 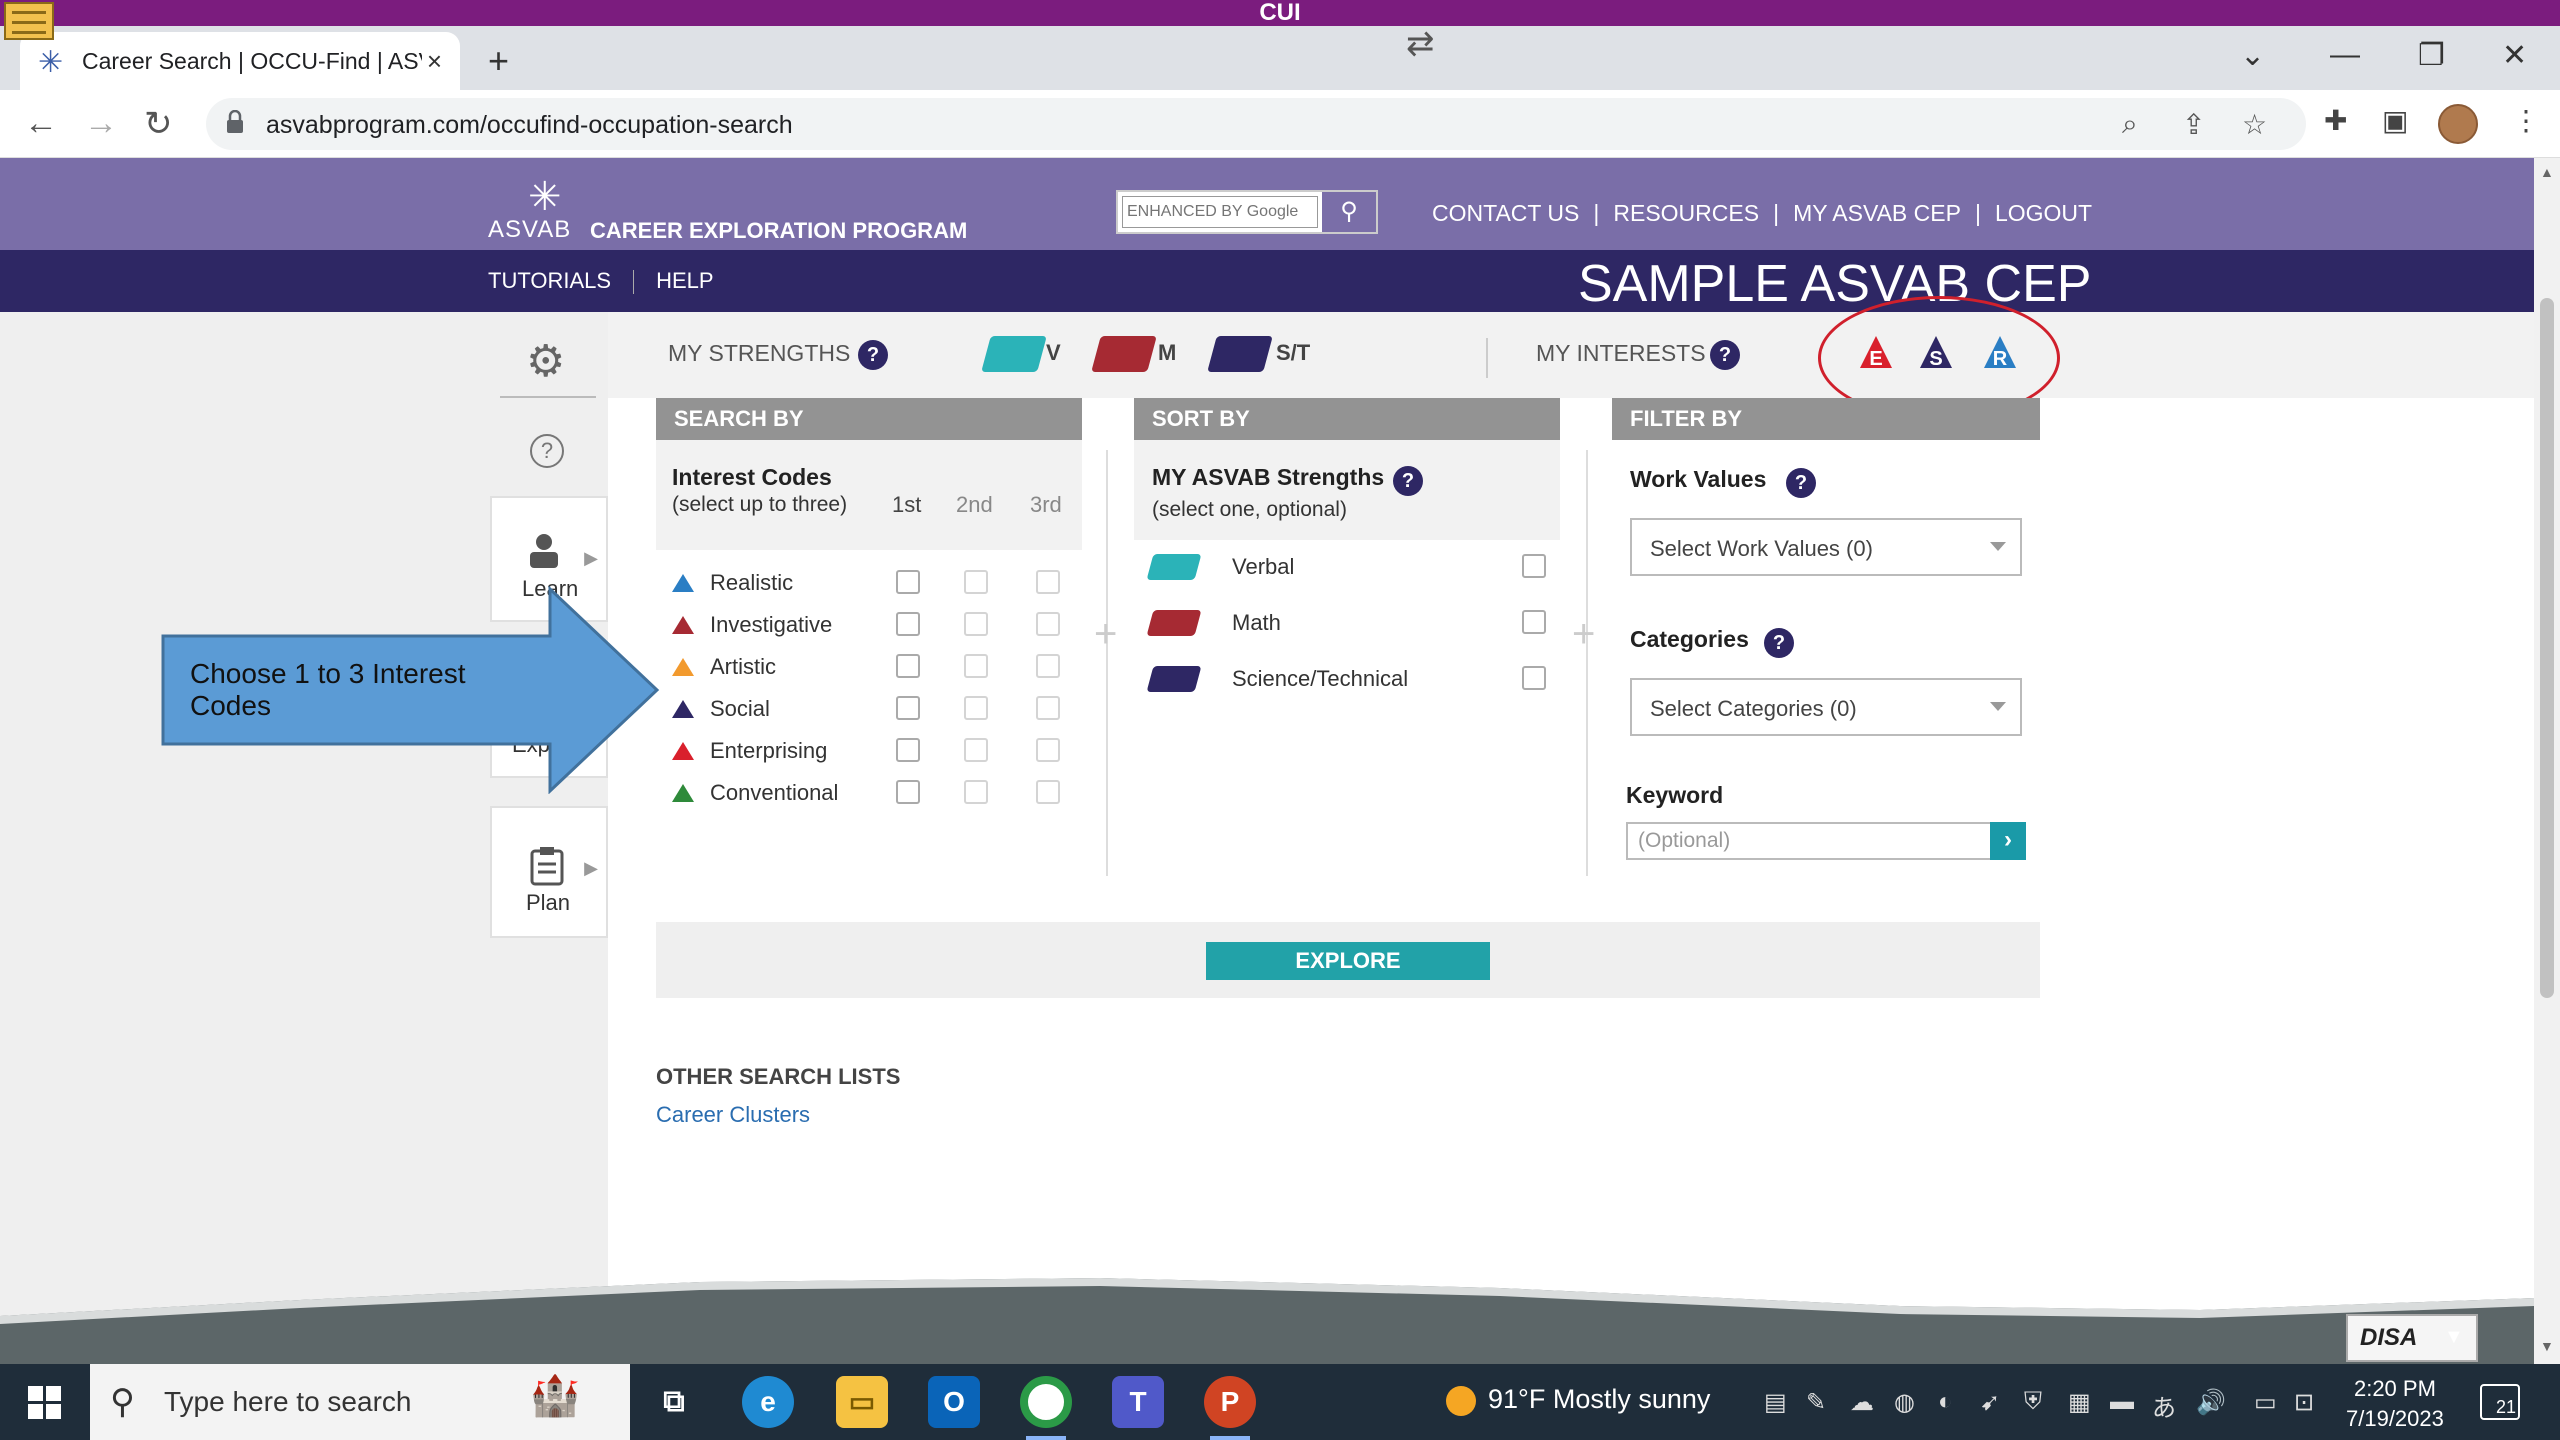 What do you see at coordinates (1725, 355) in the screenshot?
I see `interests-help-icon: ?` at bounding box center [1725, 355].